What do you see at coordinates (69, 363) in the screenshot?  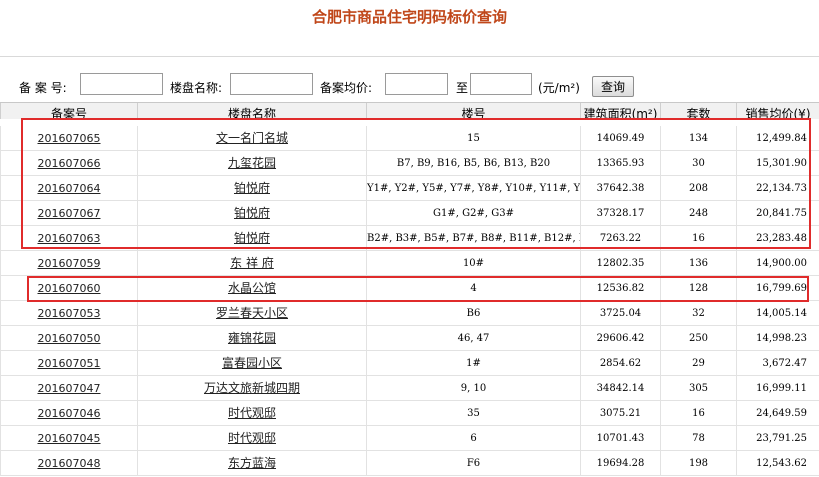 I see `record-no-link: 201607051` at bounding box center [69, 363].